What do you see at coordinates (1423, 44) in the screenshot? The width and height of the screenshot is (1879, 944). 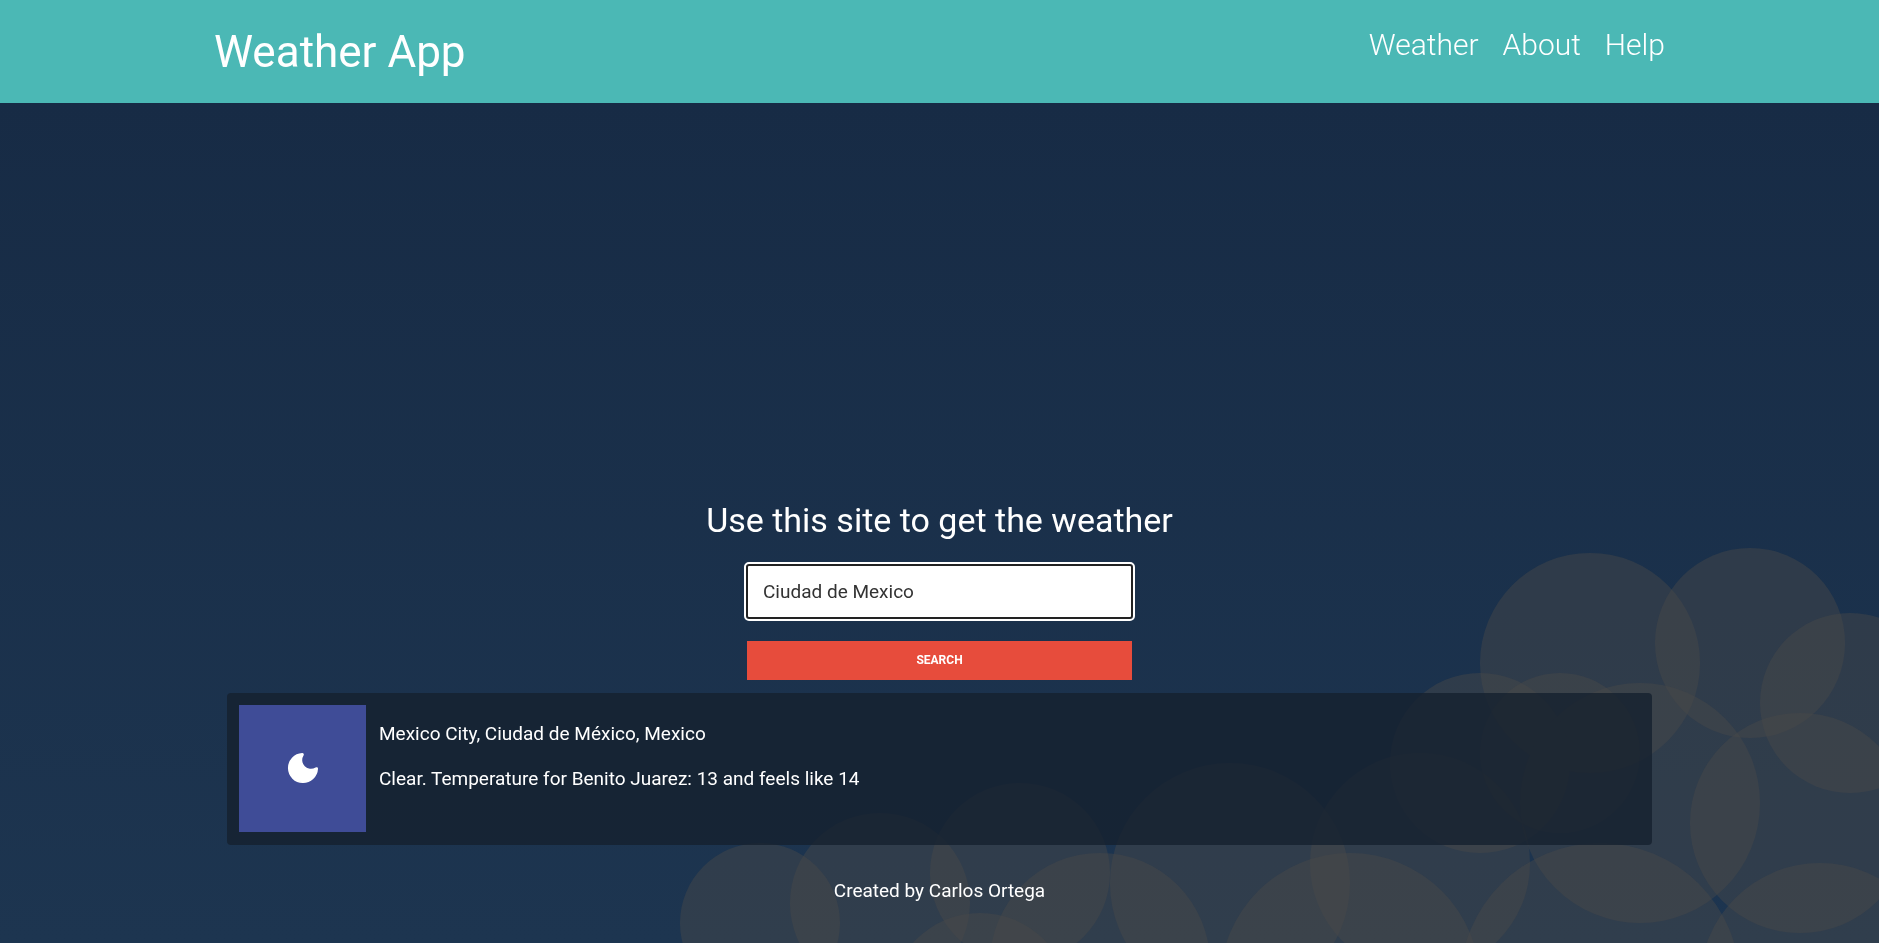 I see `nav-link: Weather` at bounding box center [1423, 44].